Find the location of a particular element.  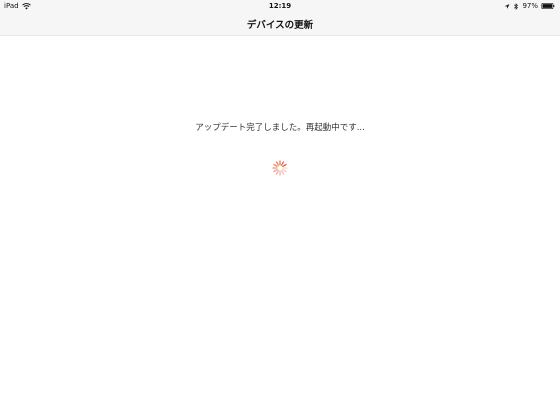

status-time: 12:19 is located at coordinates (280, 6).